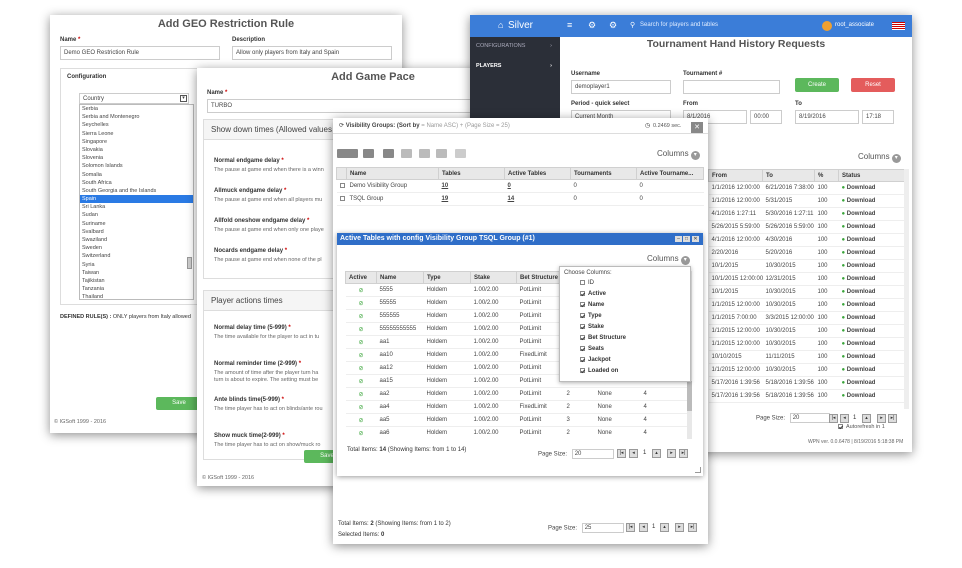 The image size is (962, 568). I want to click on country-option: Slovenia, so click(136, 158).